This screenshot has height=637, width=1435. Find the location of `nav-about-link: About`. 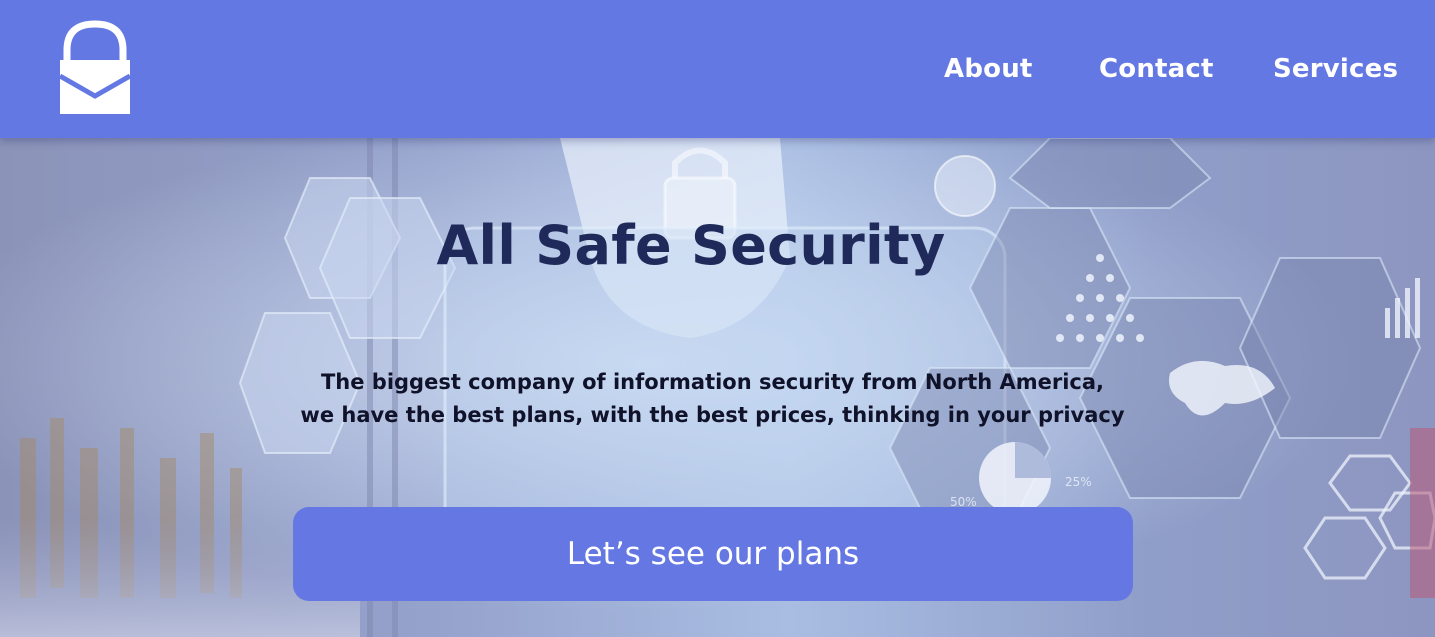

nav-about-link: About is located at coordinates (988, 69).